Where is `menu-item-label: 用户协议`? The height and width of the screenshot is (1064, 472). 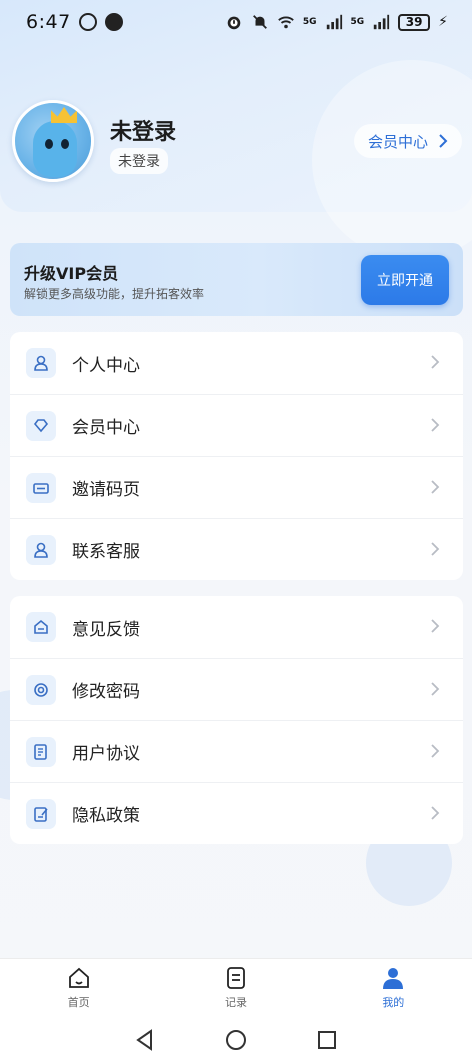
menu-item-label: 用户协议 is located at coordinates (106, 754).